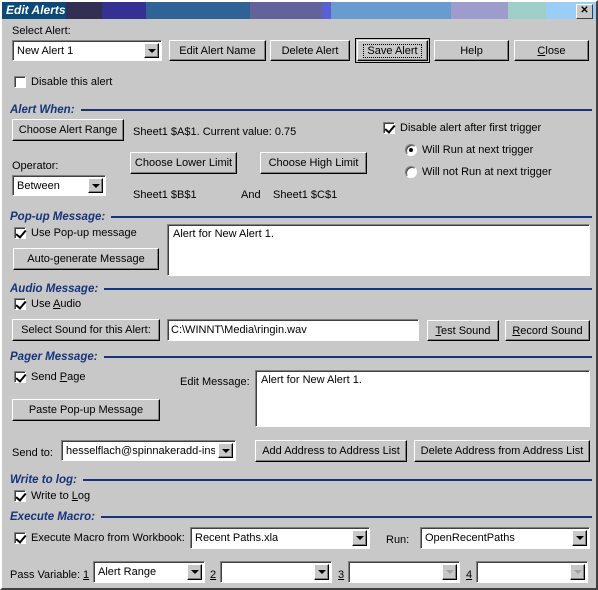  I want to click on operator-combo: Between, so click(59, 185).